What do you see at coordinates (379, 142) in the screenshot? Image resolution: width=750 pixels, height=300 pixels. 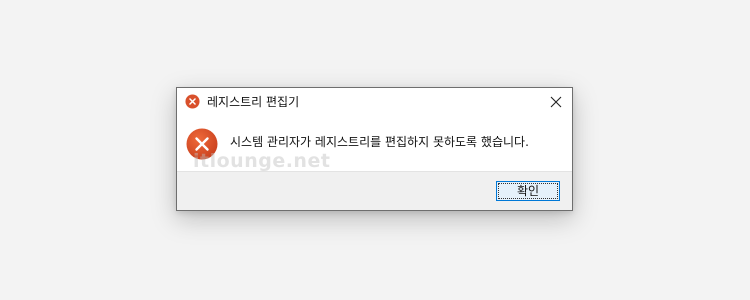 I see `error-message: 시스템 관리자가 레지스트리를 편집하지 못하도록 했습니다.` at bounding box center [379, 142].